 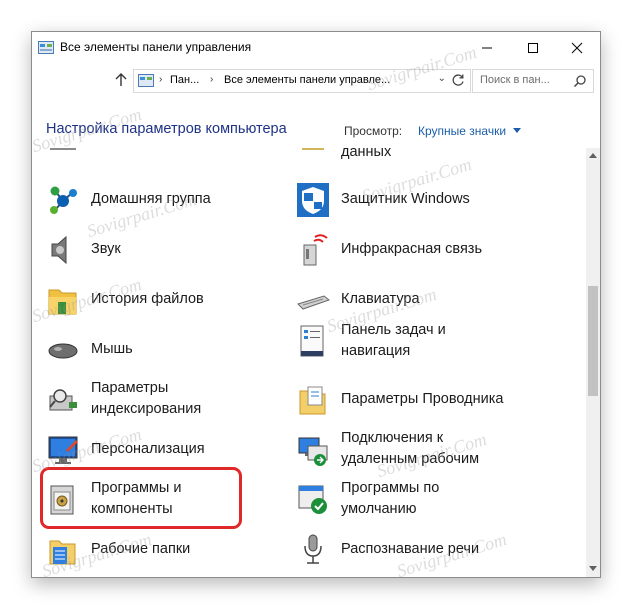 I want to click on item-label: История файлов, so click(x=147, y=299).